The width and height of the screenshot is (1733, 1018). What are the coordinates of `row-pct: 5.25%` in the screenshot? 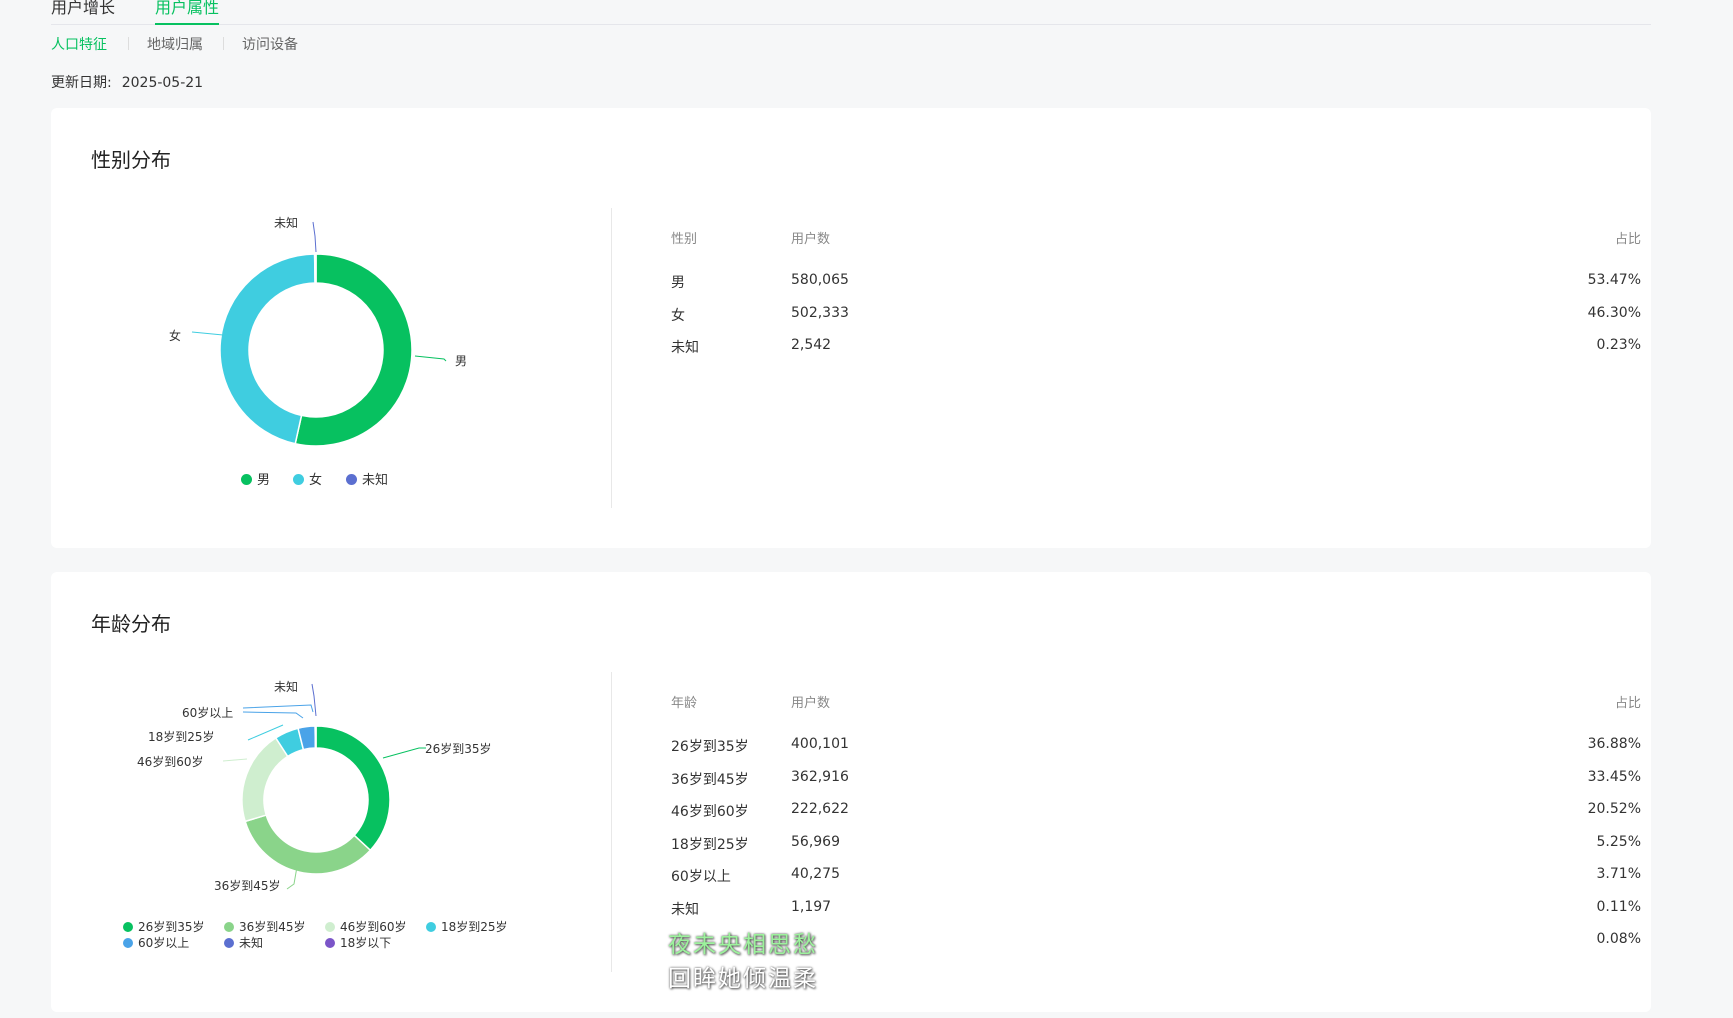 It's located at (1618, 842).